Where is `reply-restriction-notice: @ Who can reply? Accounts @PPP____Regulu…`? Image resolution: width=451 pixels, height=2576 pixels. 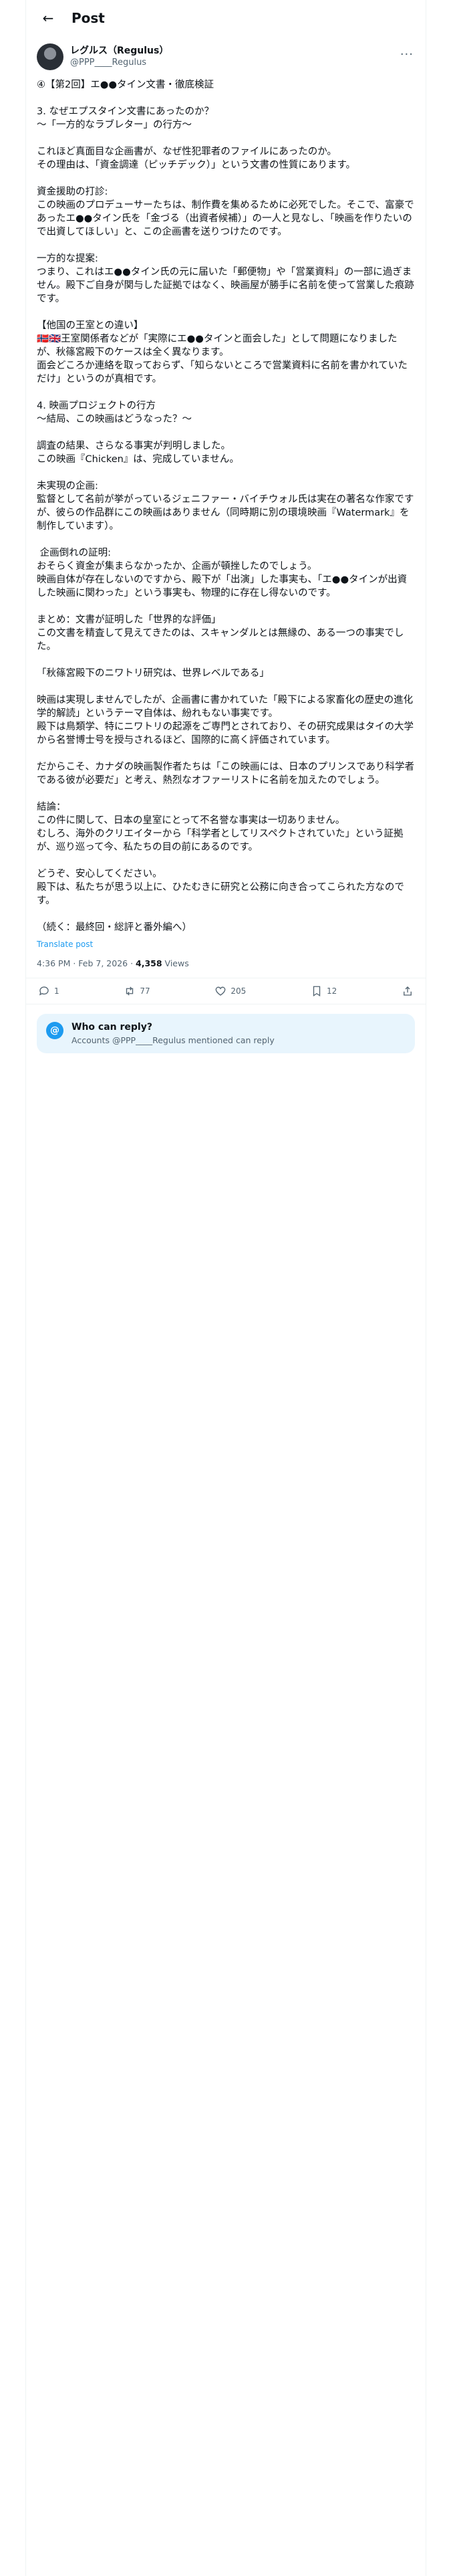
reply-restriction-notice: @ Who can reply? Accounts @PPP____Regulu… is located at coordinates (226, 1033).